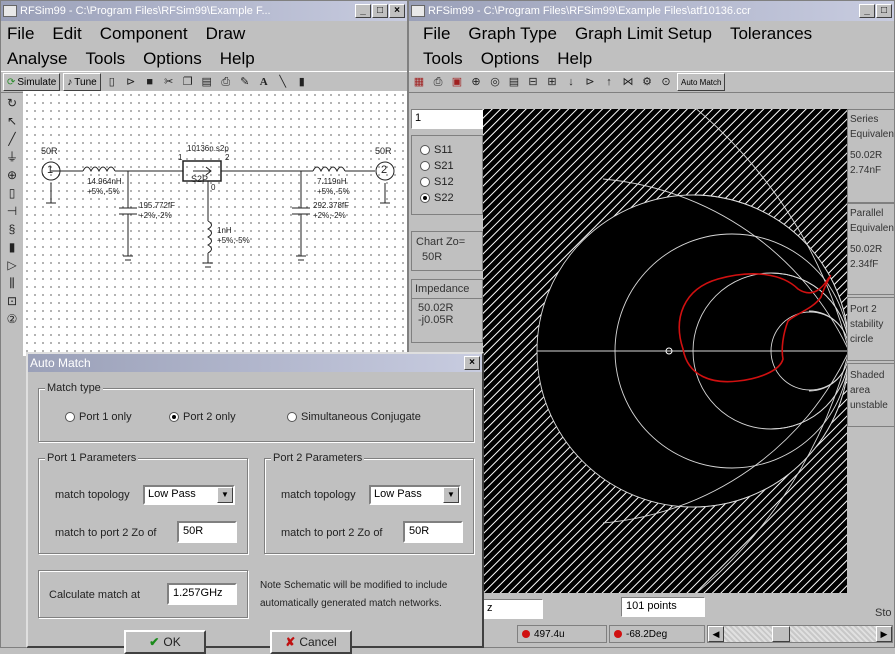 Image resolution: width=895 pixels, height=654 pixels. Describe the element at coordinates (647, 82) in the screenshot. I see `settings-icon: ⚙` at that location.